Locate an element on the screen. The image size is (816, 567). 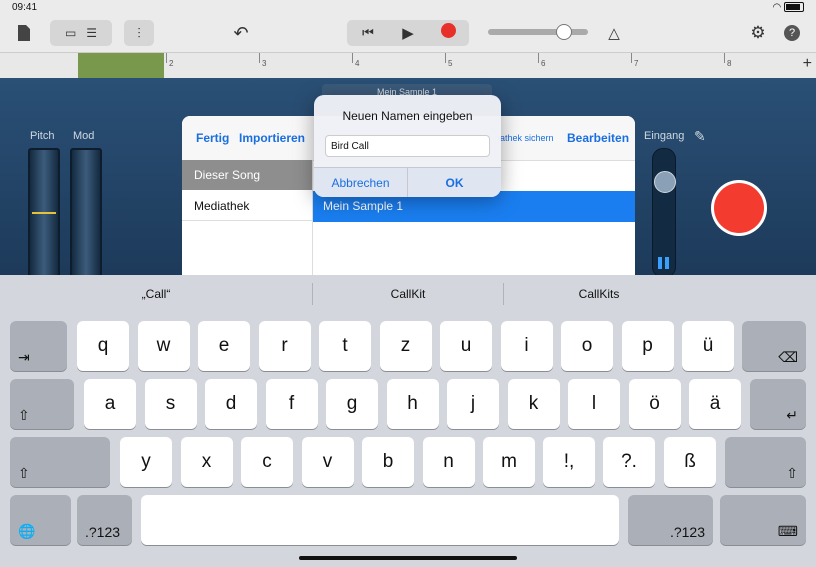
sidebar-item-this-song: Dieser Song is located at coordinates (247, 175).